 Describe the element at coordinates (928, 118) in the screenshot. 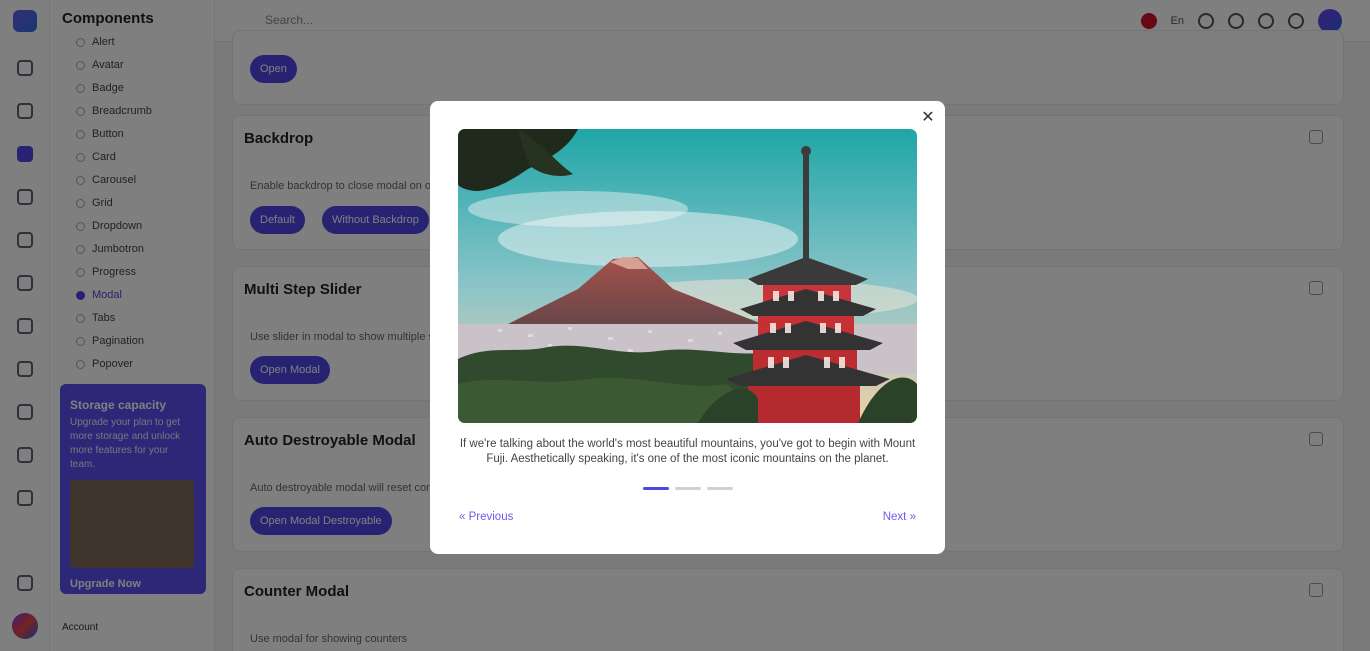

I see `close-icon: ✕` at that location.